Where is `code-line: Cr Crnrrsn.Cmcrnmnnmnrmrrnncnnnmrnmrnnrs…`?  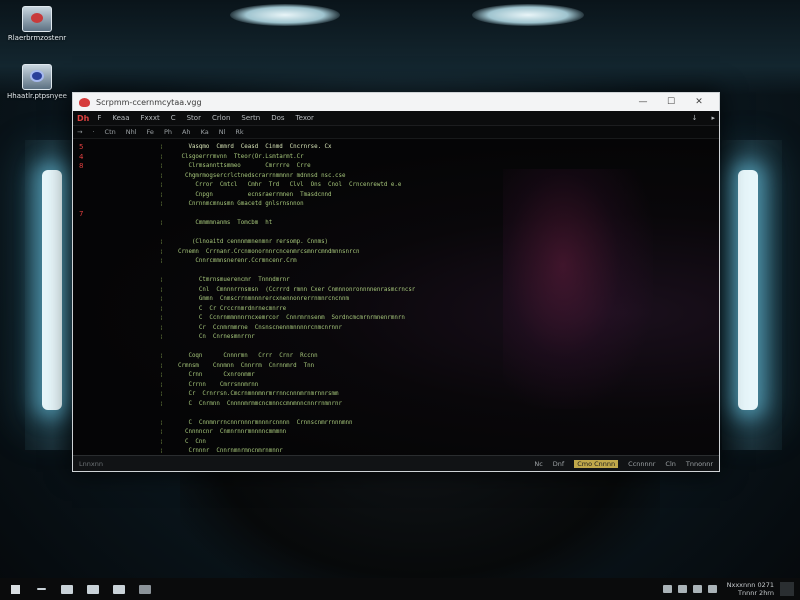
code-line: Cr Crnrrsn.Cmcrnmnnmnrmrrnncnnnmrnmrnnrs… is located at coordinates (255, 394).